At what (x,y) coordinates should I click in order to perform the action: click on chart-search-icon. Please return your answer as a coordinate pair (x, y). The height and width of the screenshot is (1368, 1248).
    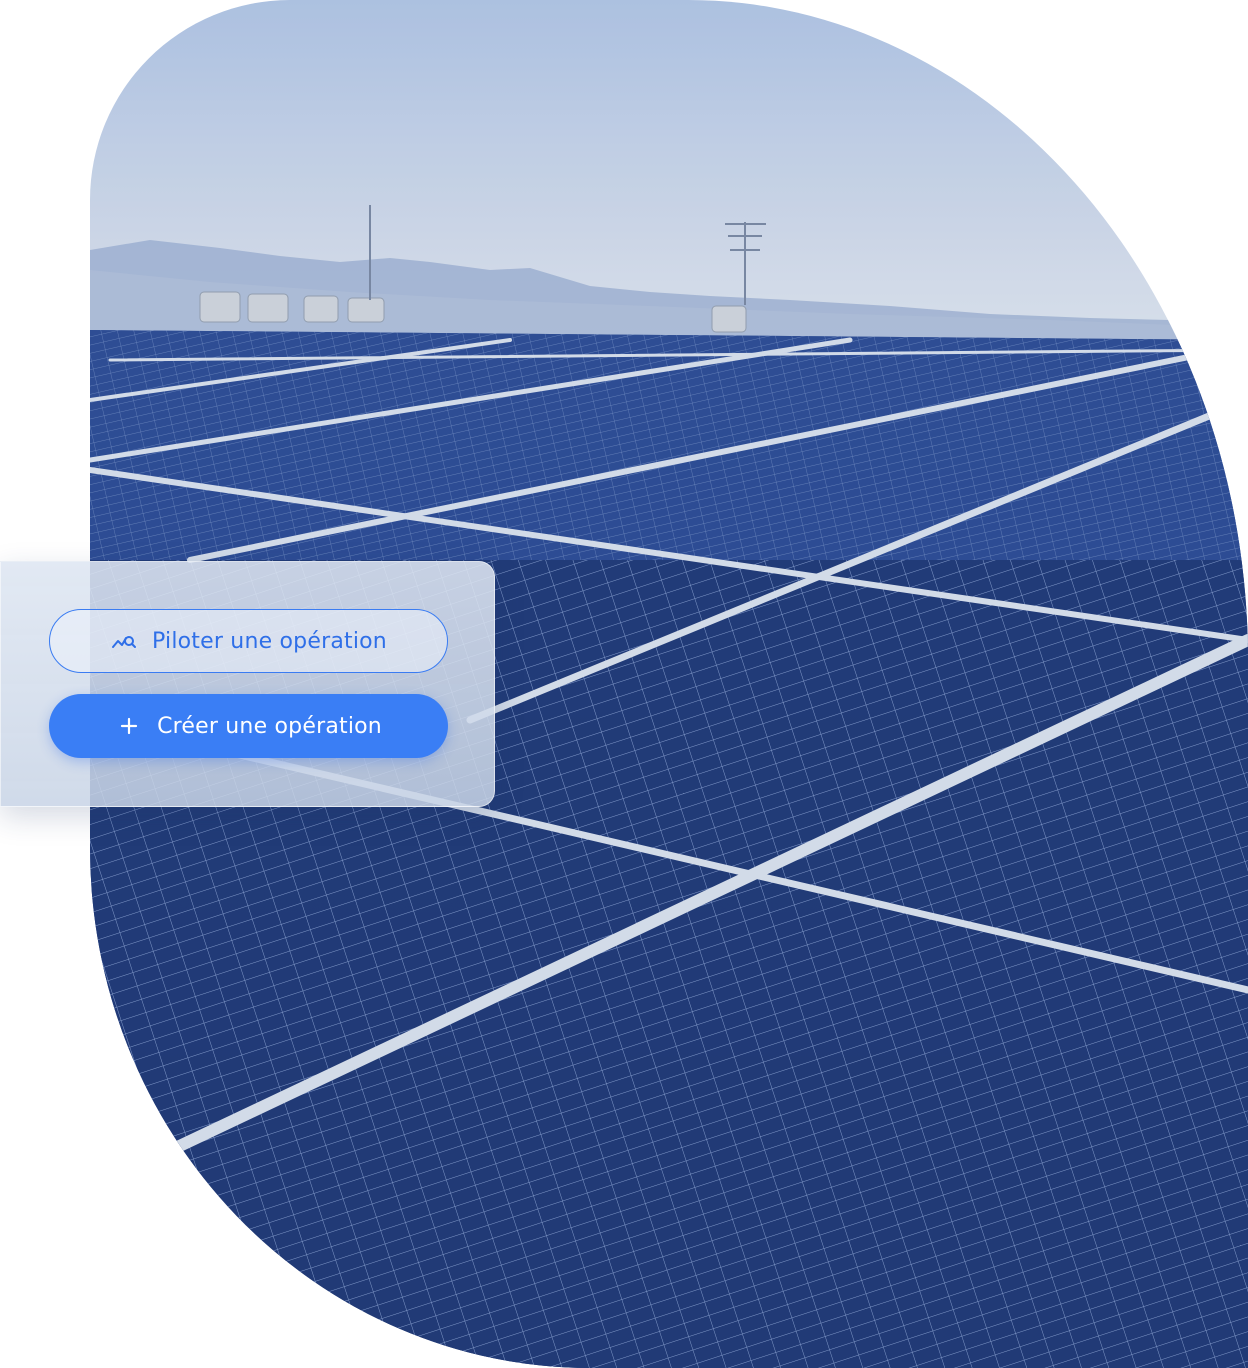
    Looking at the image, I should click on (124, 641).